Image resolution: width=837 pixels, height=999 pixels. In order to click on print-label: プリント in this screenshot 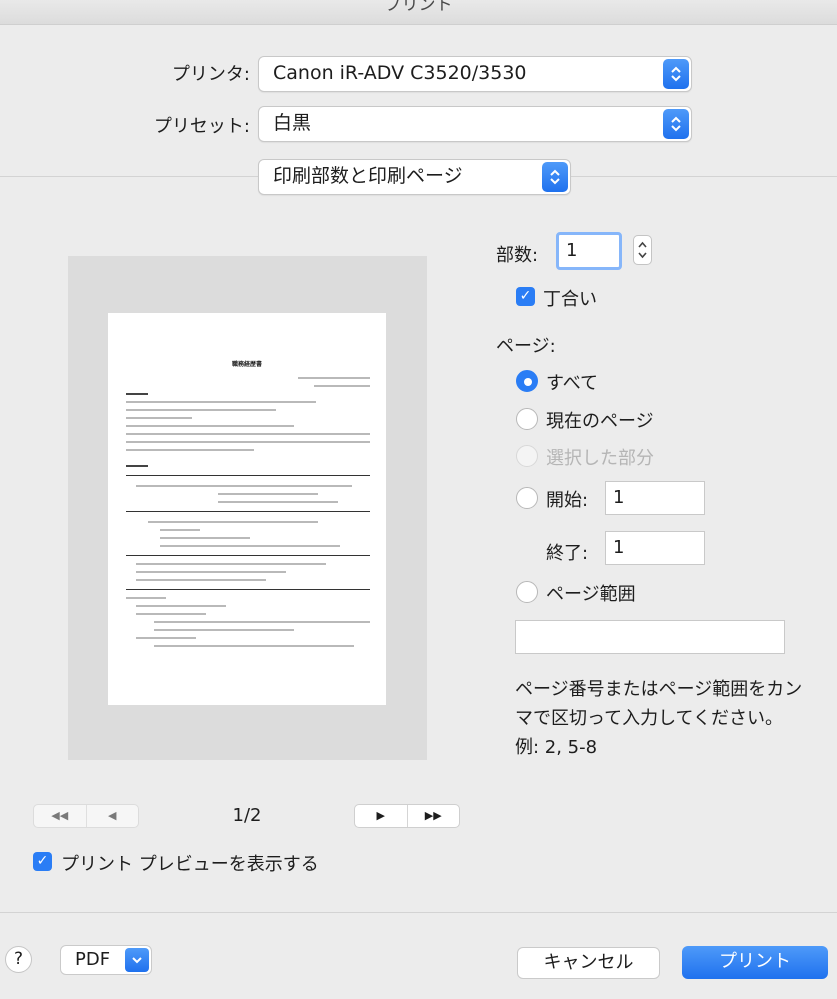, I will do `click(755, 961)`.